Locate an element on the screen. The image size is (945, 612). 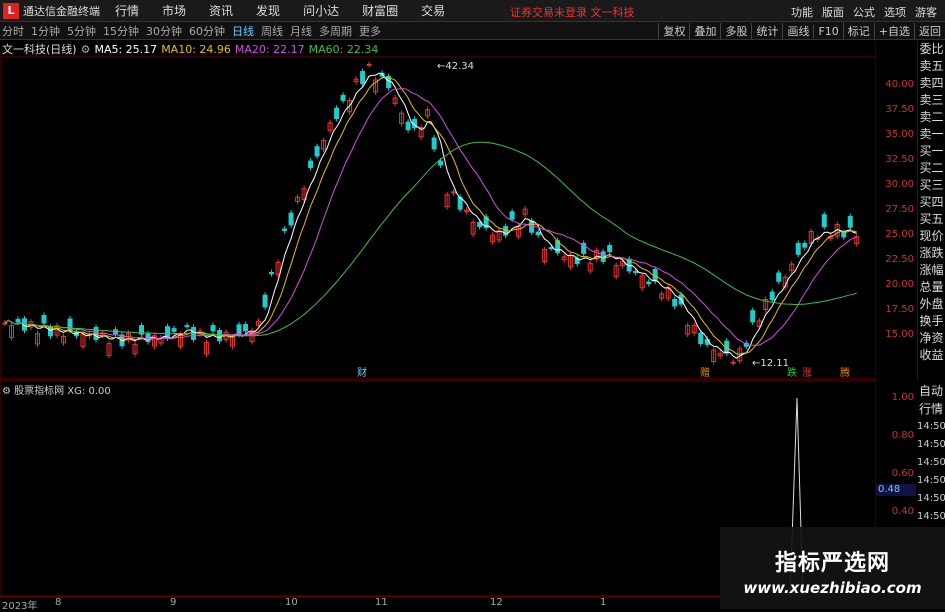
menu-youke: 游客 is located at coordinates (926, 12).